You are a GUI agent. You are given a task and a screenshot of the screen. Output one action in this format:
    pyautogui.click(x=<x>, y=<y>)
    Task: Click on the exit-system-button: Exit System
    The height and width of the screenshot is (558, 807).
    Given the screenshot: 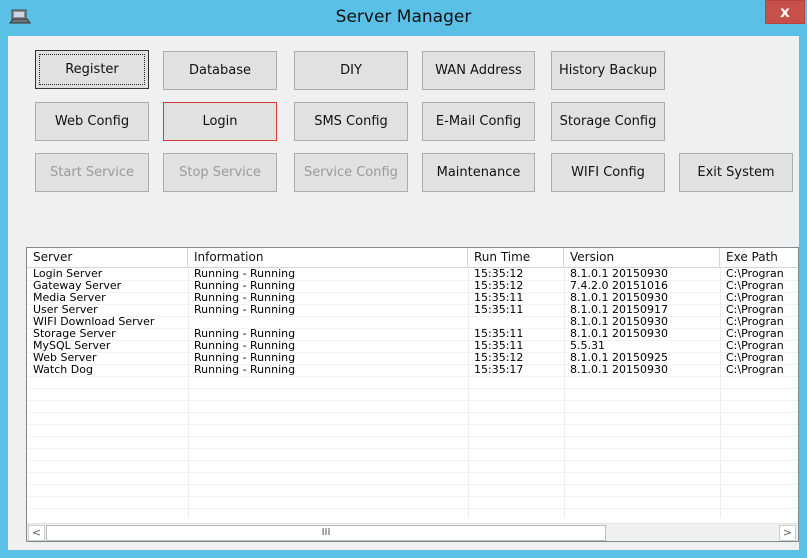 What is the action you would take?
    pyautogui.click(x=736, y=172)
    